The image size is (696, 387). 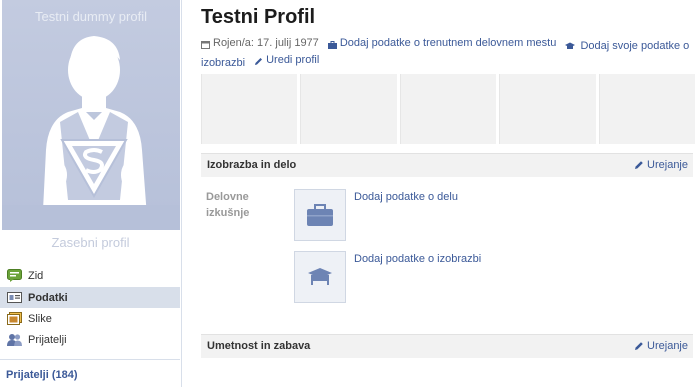 I want to click on friends-icon, so click(x=14, y=339).